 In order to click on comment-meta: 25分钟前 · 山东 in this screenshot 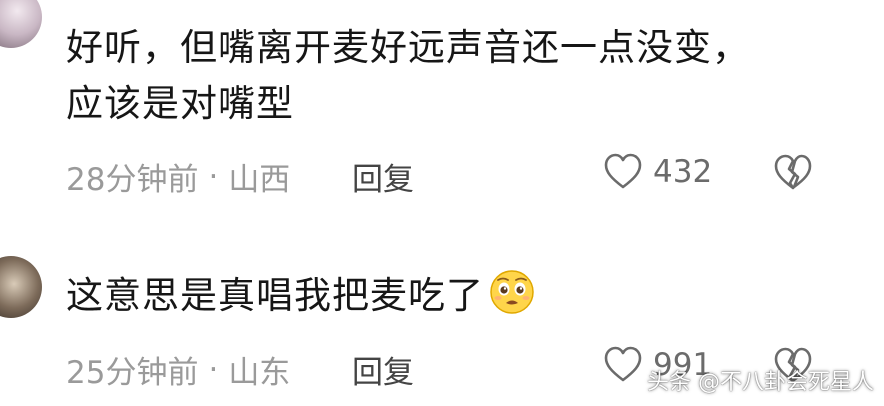, I will do `click(178, 369)`.